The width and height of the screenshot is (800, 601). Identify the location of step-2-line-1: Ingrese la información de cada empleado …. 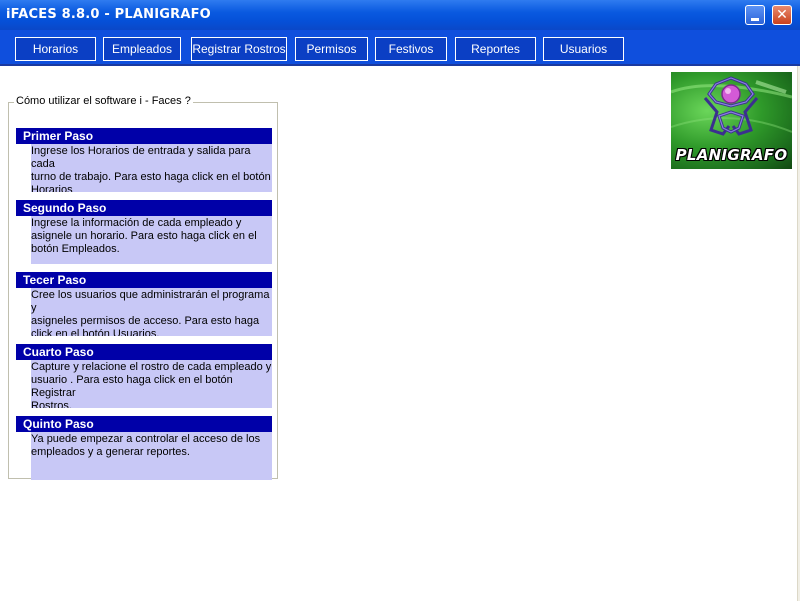
(136, 223).